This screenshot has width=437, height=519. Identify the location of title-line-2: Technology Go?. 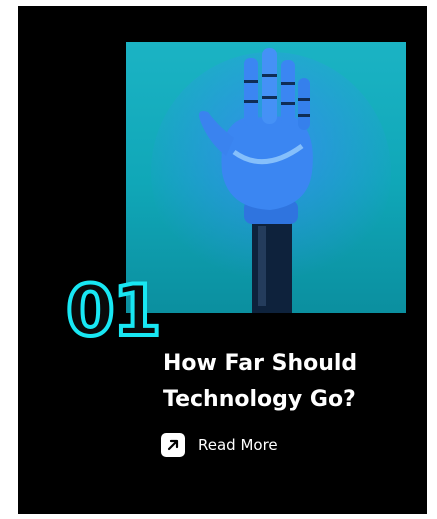
(259, 399).